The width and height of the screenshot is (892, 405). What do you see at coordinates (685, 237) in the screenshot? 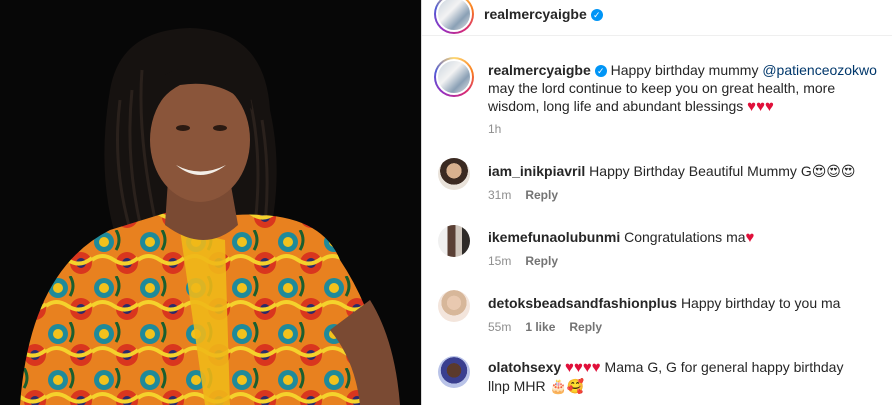
I see `comment-text: Congratulations ma` at bounding box center [685, 237].